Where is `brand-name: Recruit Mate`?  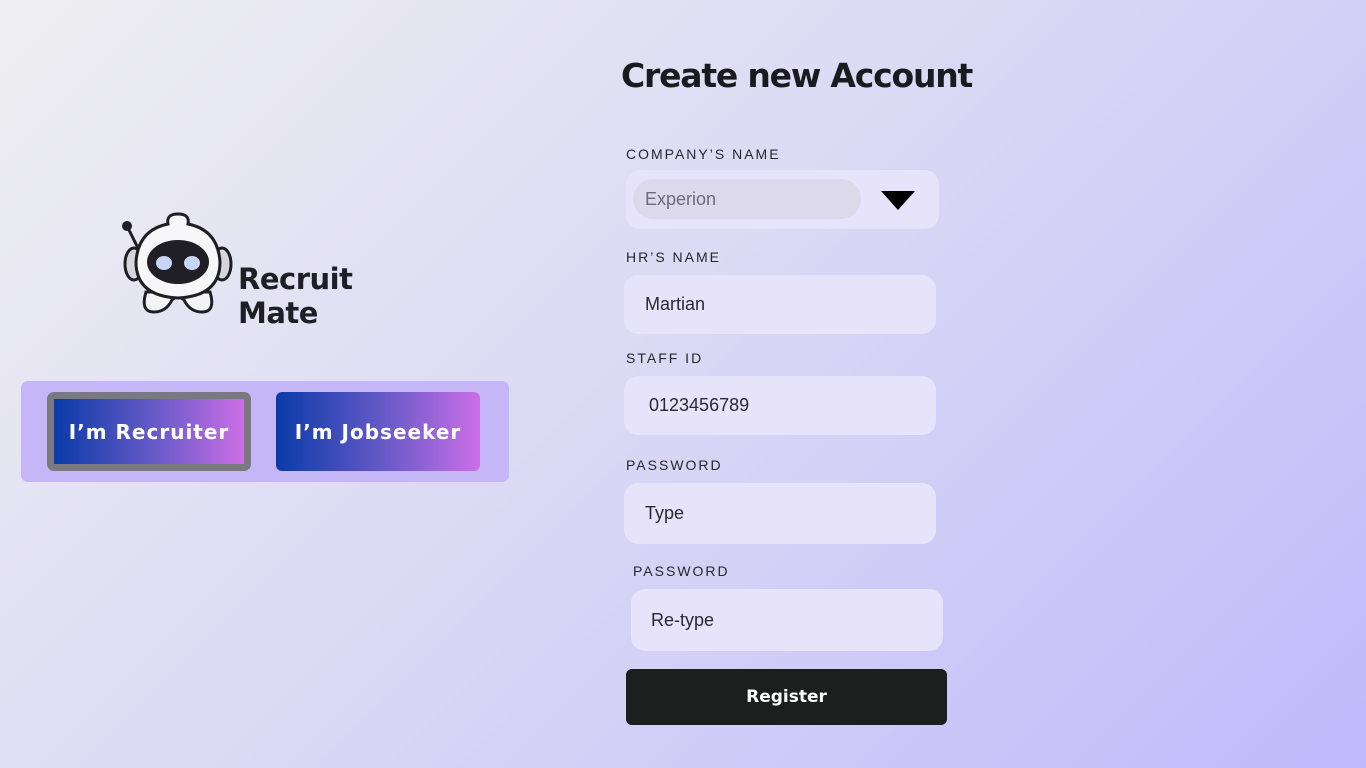 brand-name: Recruit Mate is located at coordinates (295, 296).